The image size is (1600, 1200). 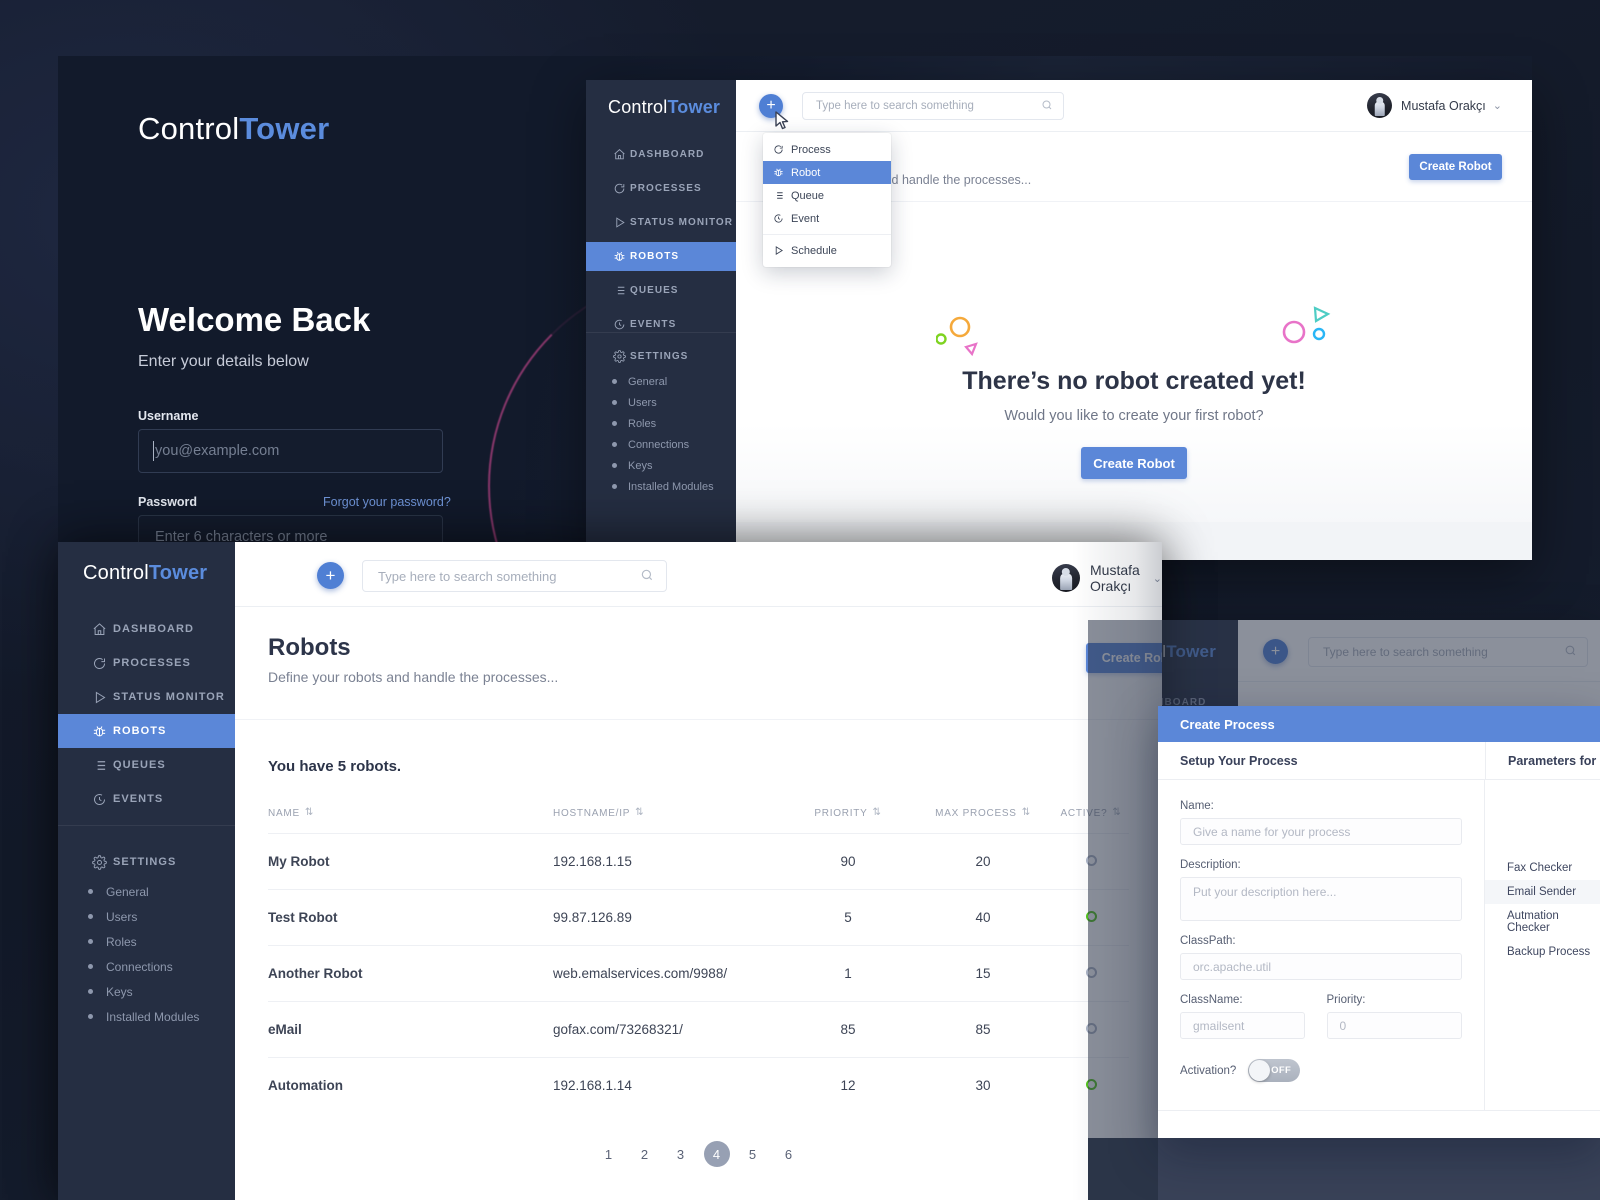 I want to click on parameter-item-backup-process: Backup Process, so click(x=1542, y=952).